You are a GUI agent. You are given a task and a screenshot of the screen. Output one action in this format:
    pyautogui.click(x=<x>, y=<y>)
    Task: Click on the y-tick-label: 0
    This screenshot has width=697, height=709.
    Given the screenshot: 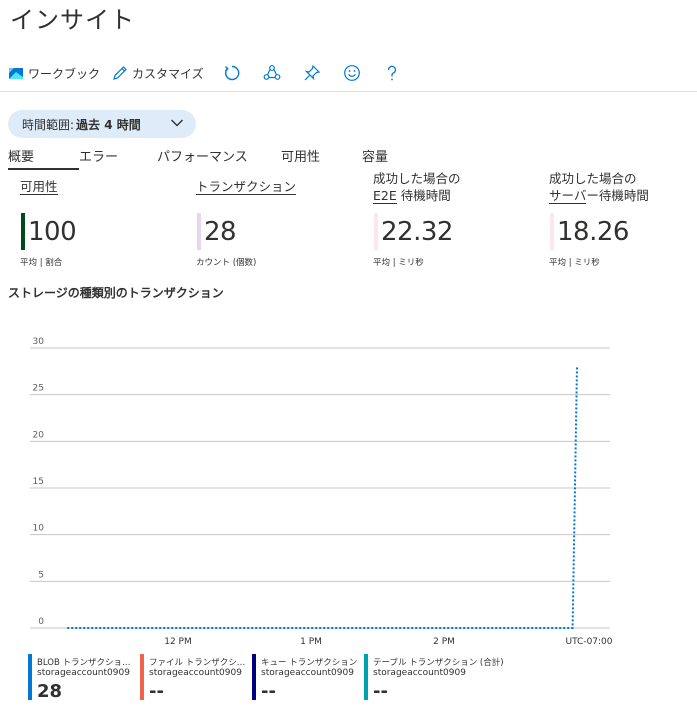 What is the action you would take?
    pyautogui.click(x=41, y=622)
    